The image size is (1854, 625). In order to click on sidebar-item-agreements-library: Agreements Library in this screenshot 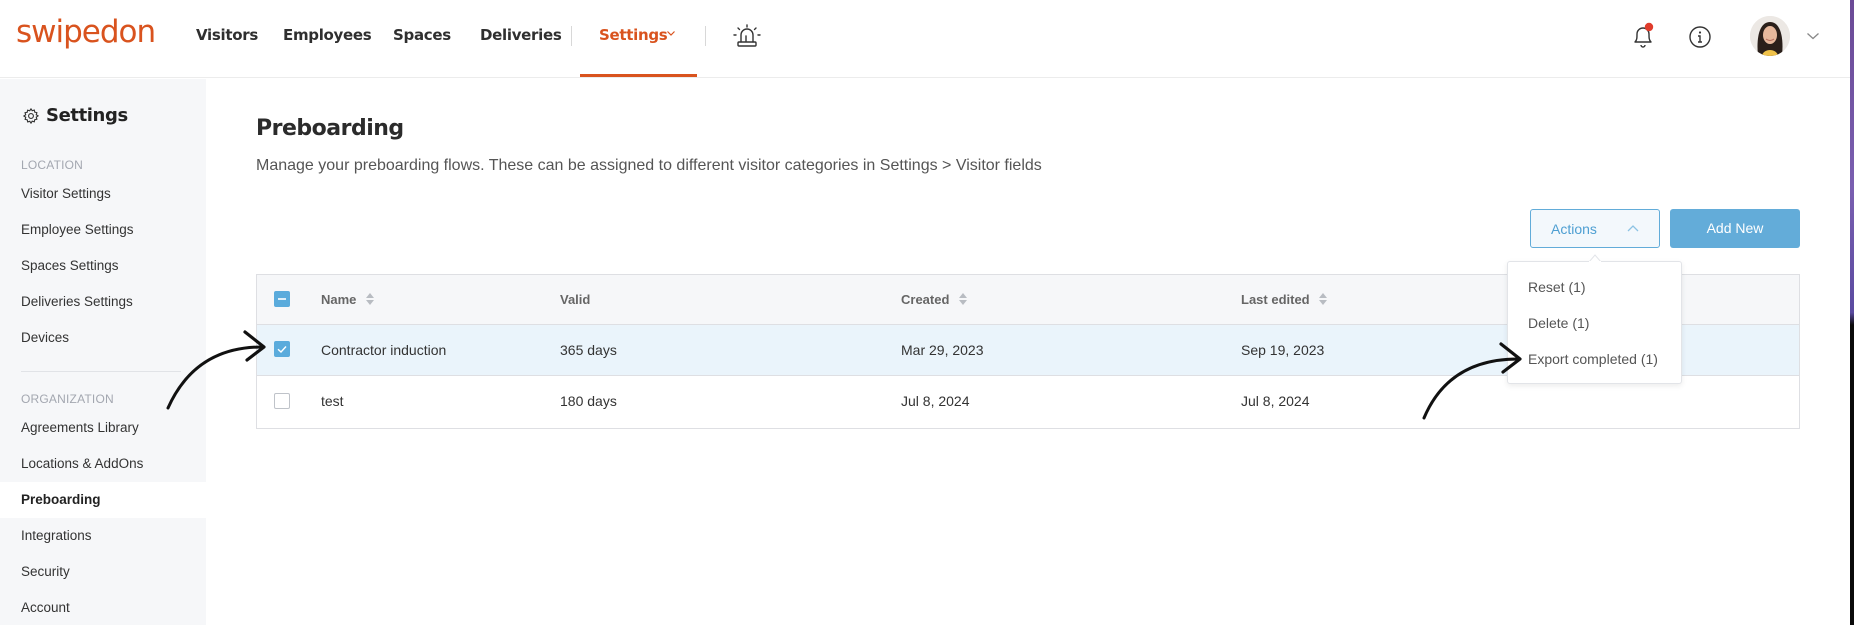, I will do `click(103, 428)`.